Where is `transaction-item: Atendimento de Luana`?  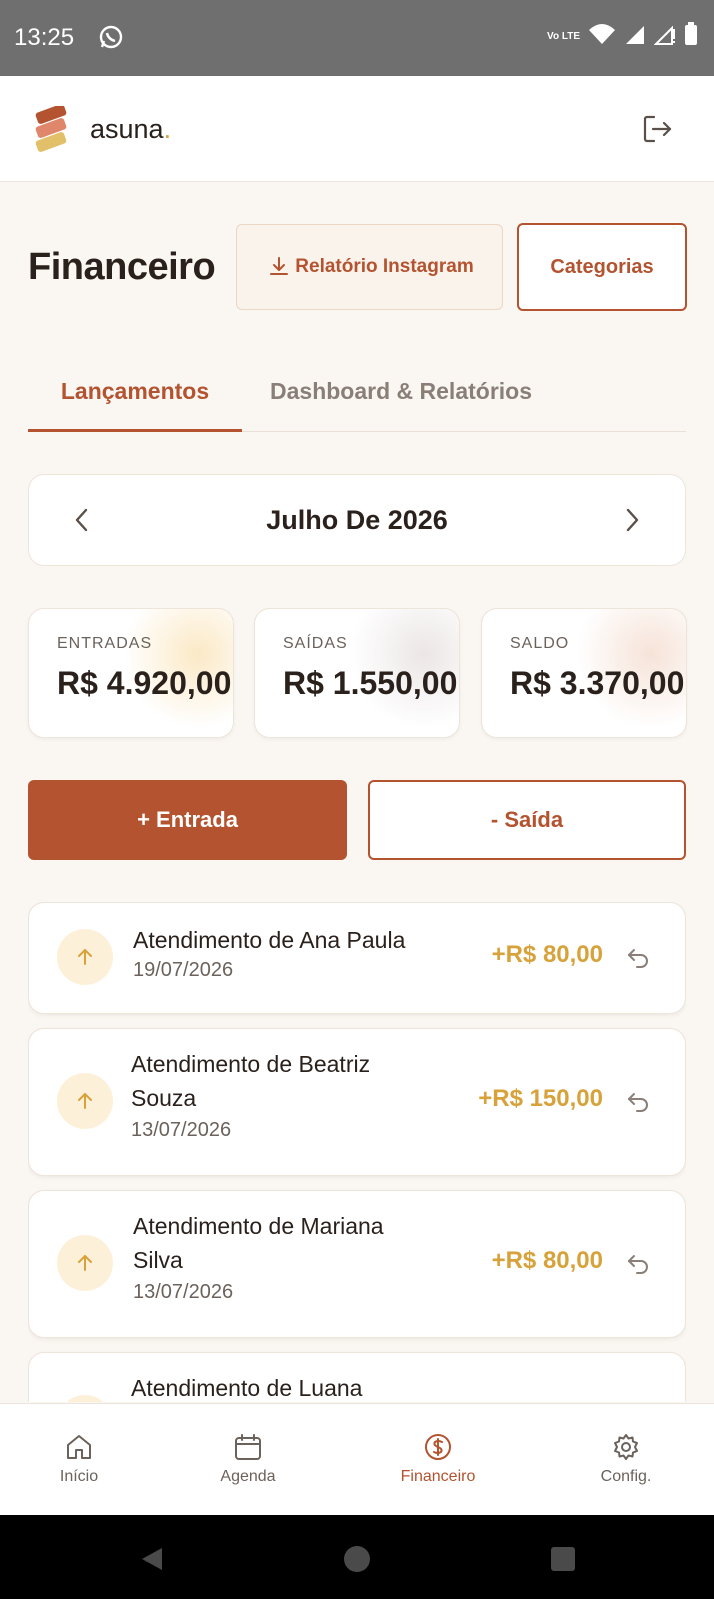
transaction-item: Atendimento de Luana is located at coordinates (357, 1377).